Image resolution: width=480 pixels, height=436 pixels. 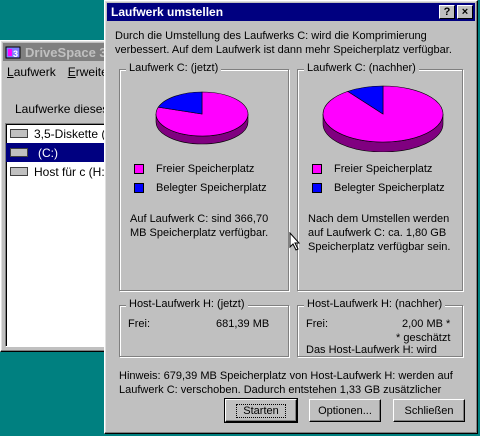 What do you see at coordinates (243, 324) in the screenshot?
I see `host-before-free-value: 681,39 MB` at bounding box center [243, 324].